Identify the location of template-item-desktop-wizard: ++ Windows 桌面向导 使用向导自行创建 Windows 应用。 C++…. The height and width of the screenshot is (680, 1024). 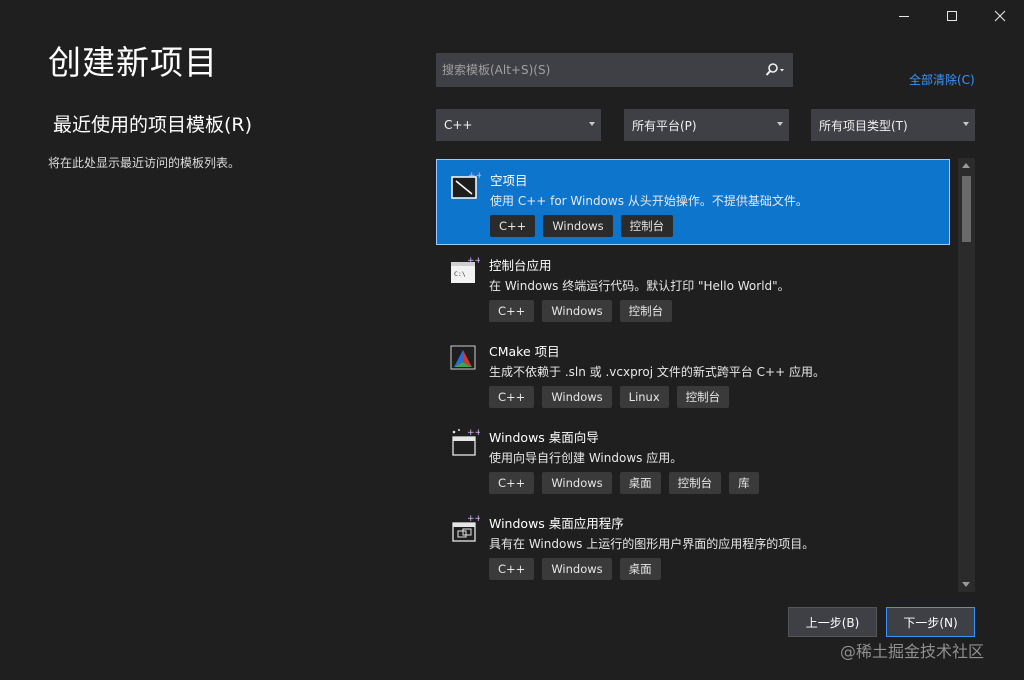
(693, 460).